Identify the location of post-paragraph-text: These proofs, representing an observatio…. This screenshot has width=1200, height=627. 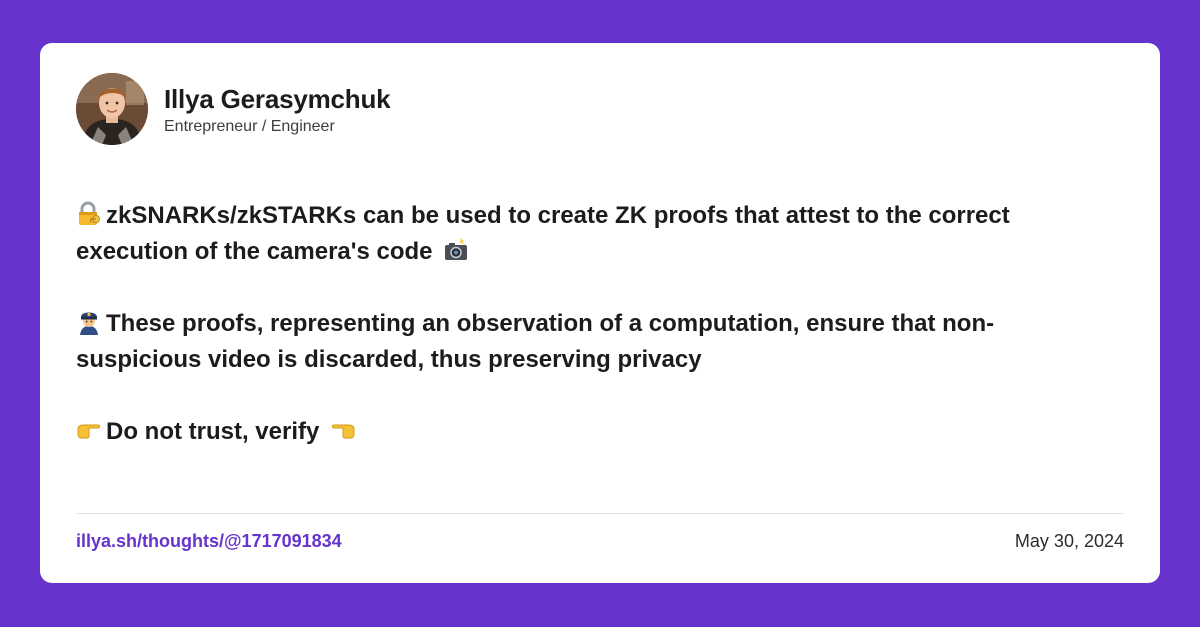
(535, 341).